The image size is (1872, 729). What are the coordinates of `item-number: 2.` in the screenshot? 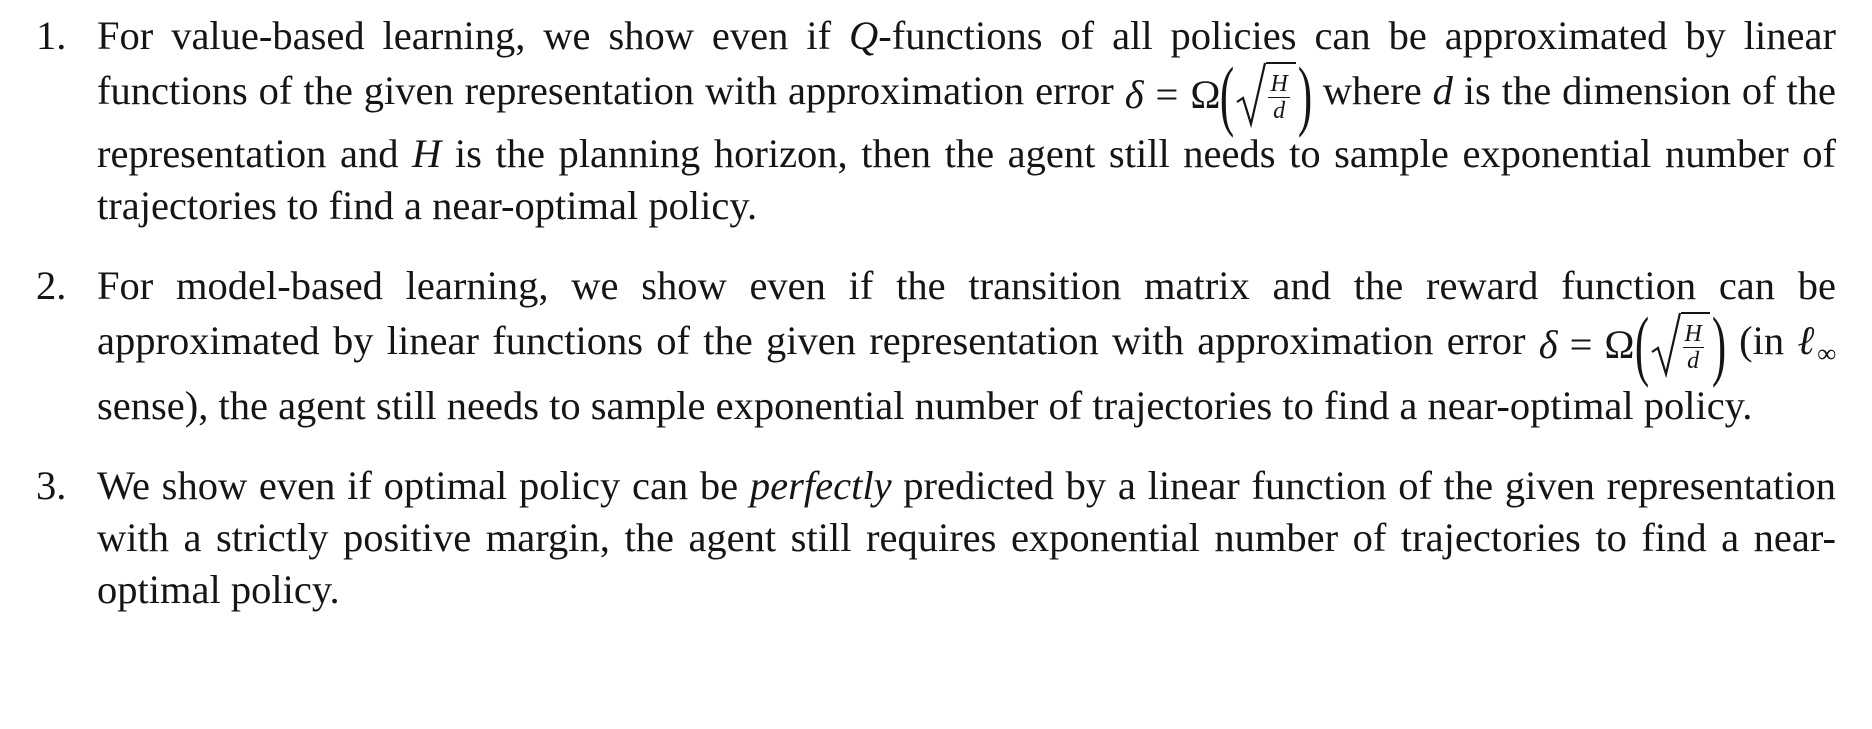 It's located at (51, 285).